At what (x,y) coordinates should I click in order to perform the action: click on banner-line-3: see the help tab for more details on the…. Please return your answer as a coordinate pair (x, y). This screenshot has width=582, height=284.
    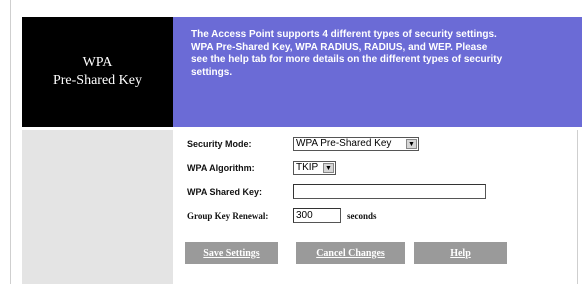
    Looking at the image, I should click on (347, 59).